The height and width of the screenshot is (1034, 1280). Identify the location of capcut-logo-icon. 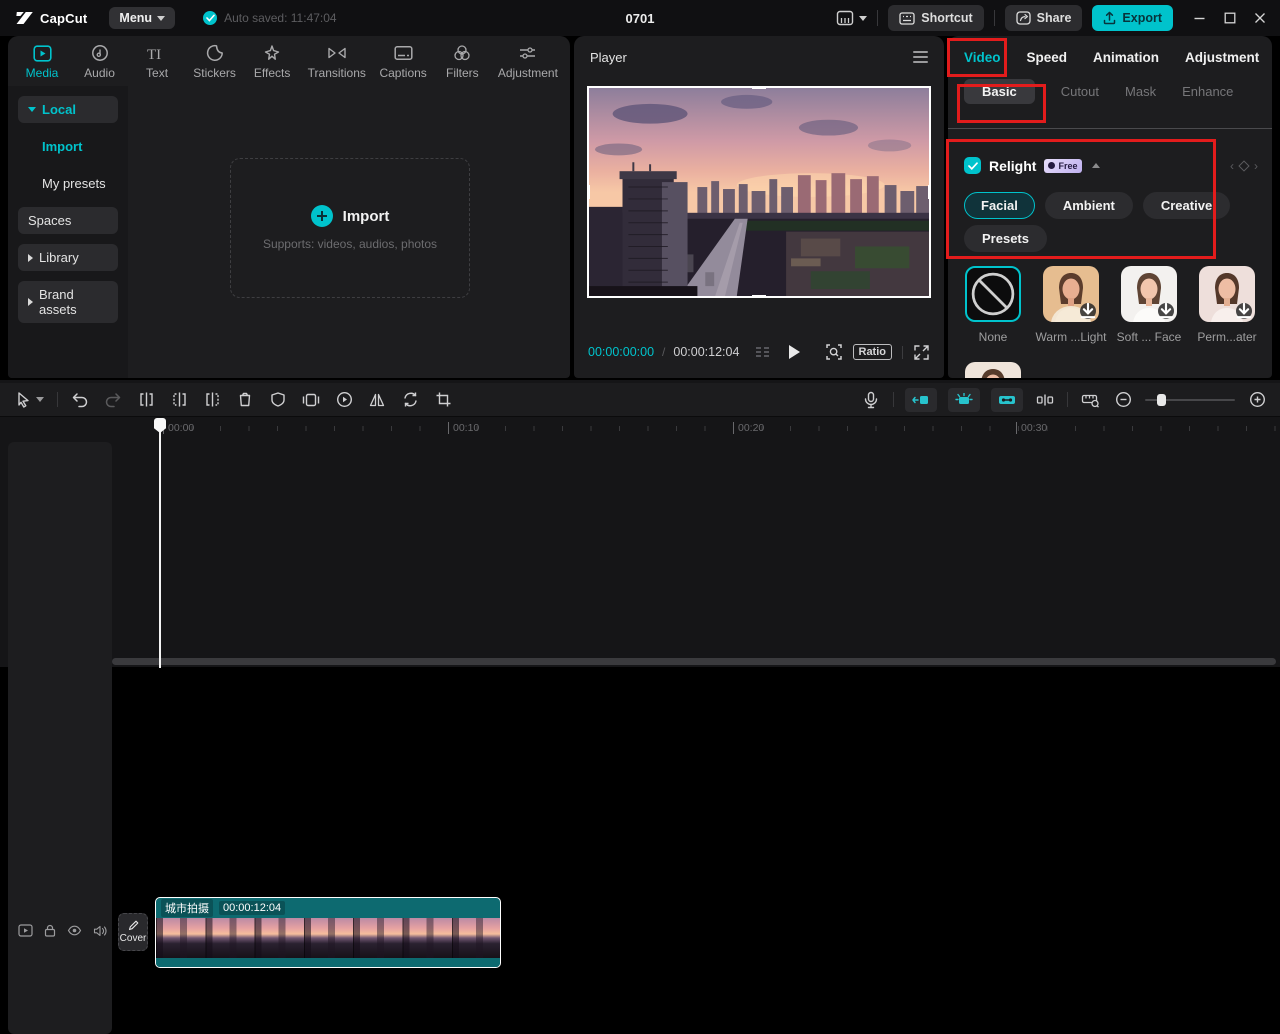
(24, 18).